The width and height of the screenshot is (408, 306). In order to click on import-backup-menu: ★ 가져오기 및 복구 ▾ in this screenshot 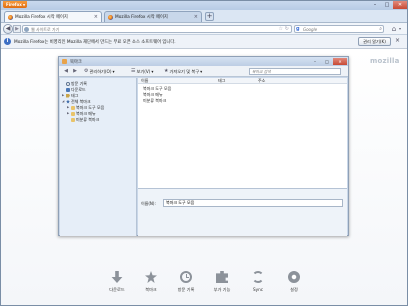, I will do `click(183, 71)`.